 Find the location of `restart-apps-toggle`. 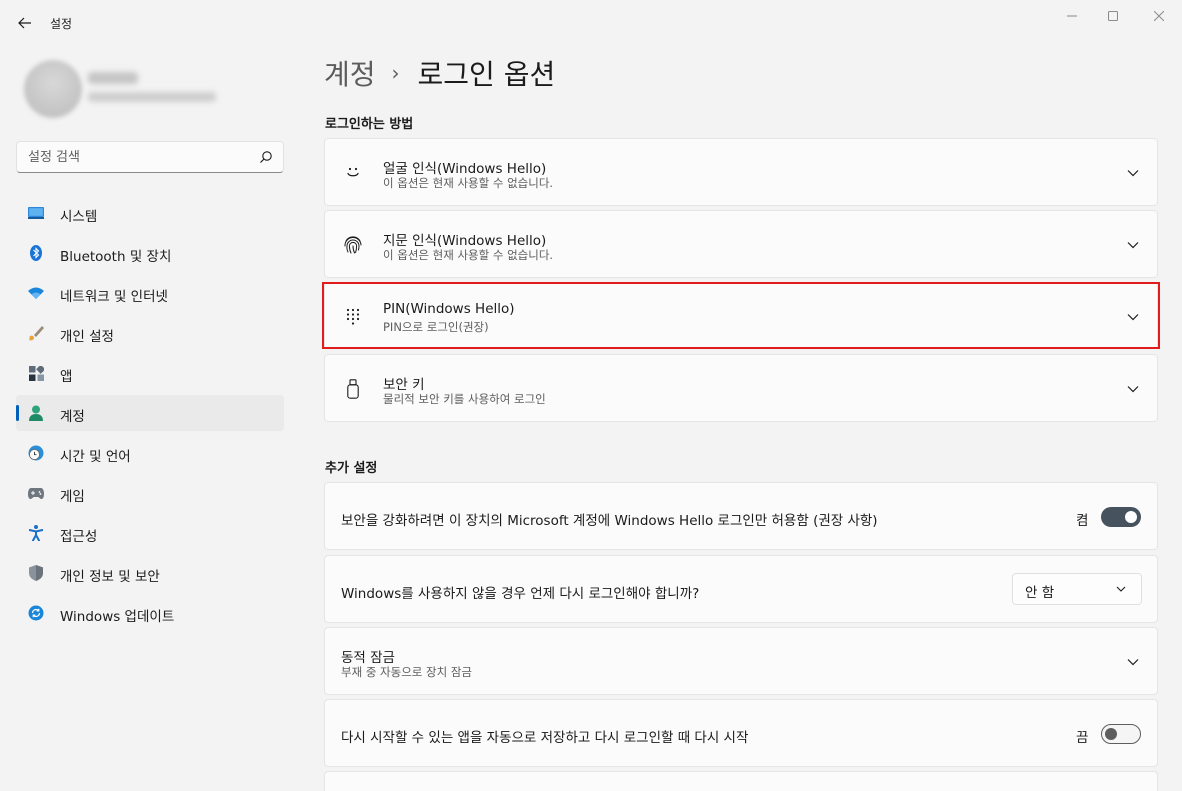

restart-apps-toggle is located at coordinates (1121, 734).